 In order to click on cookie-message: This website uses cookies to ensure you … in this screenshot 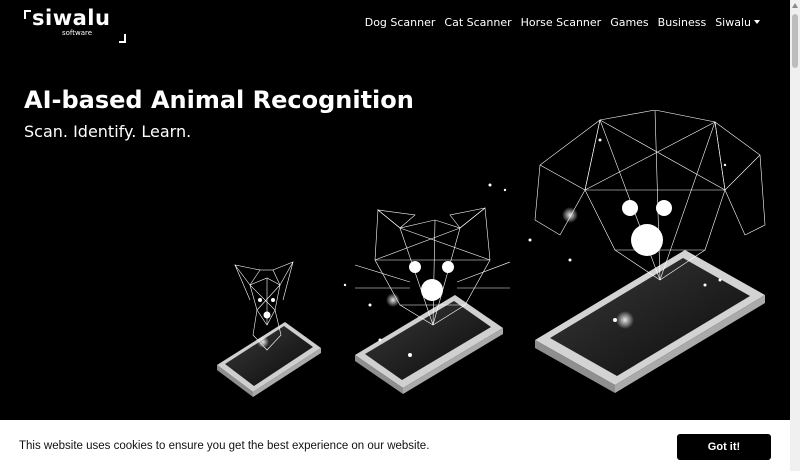, I will do `click(224, 446)`.